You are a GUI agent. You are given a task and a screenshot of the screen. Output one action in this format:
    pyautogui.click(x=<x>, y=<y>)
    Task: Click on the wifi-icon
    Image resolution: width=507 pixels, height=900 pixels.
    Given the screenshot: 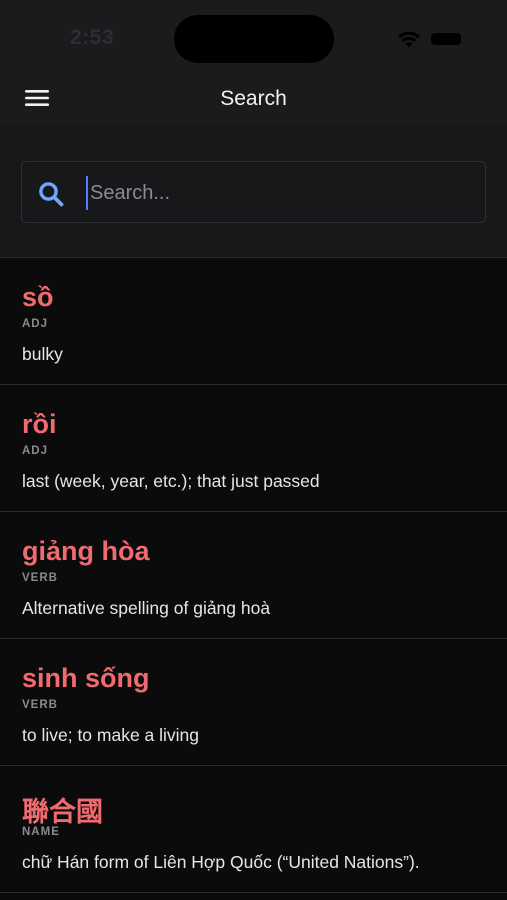 What is the action you would take?
    pyautogui.click(x=409, y=39)
    